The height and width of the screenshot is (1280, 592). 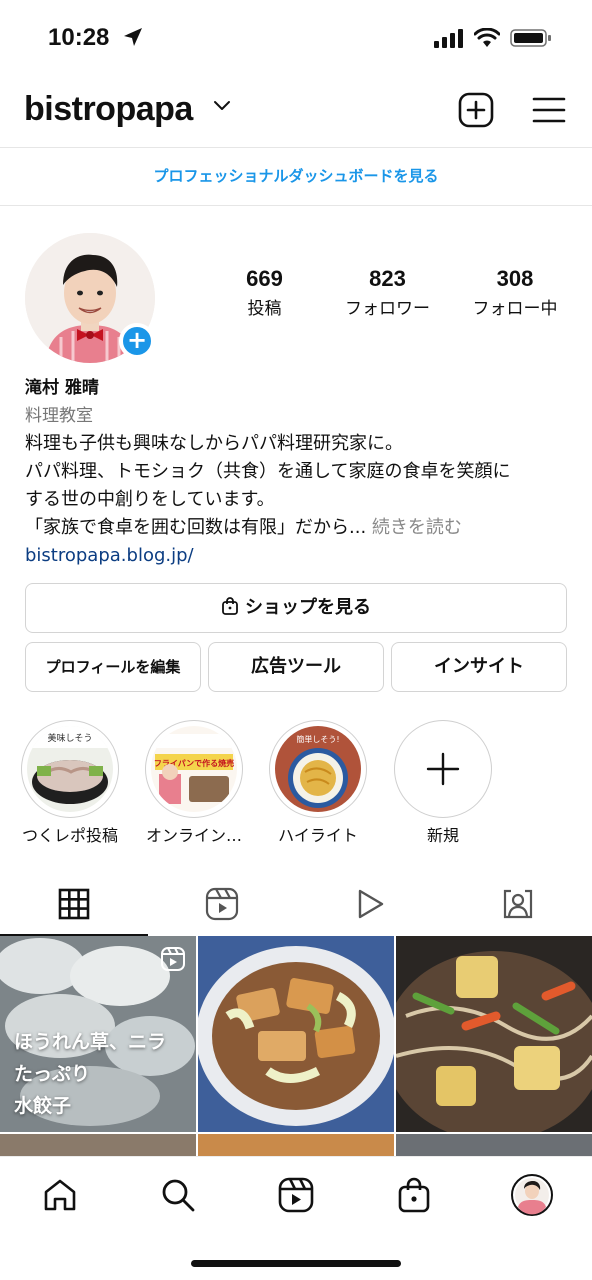 I want to click on nav-shop, so click(x=414, y=1195).